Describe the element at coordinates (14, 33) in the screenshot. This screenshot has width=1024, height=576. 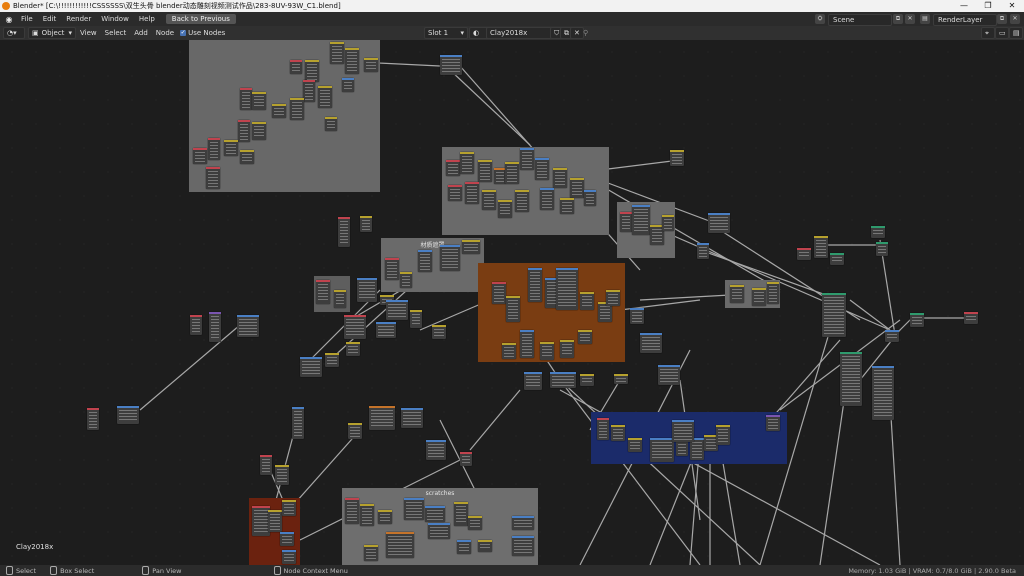
I see `editor-type-icon: ◔▾` at that location.